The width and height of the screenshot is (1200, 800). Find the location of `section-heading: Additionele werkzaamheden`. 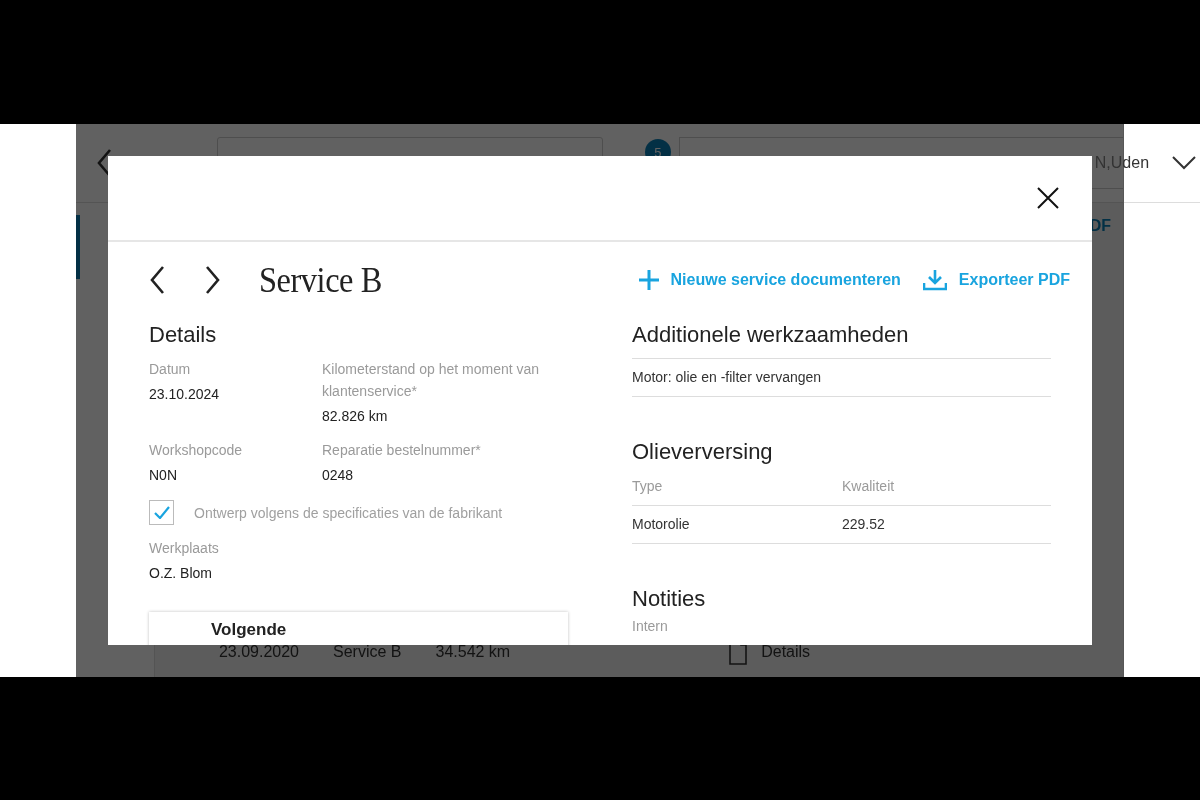

section-heading: Additionele werkzaamheden is located at coordinates (771, 335).